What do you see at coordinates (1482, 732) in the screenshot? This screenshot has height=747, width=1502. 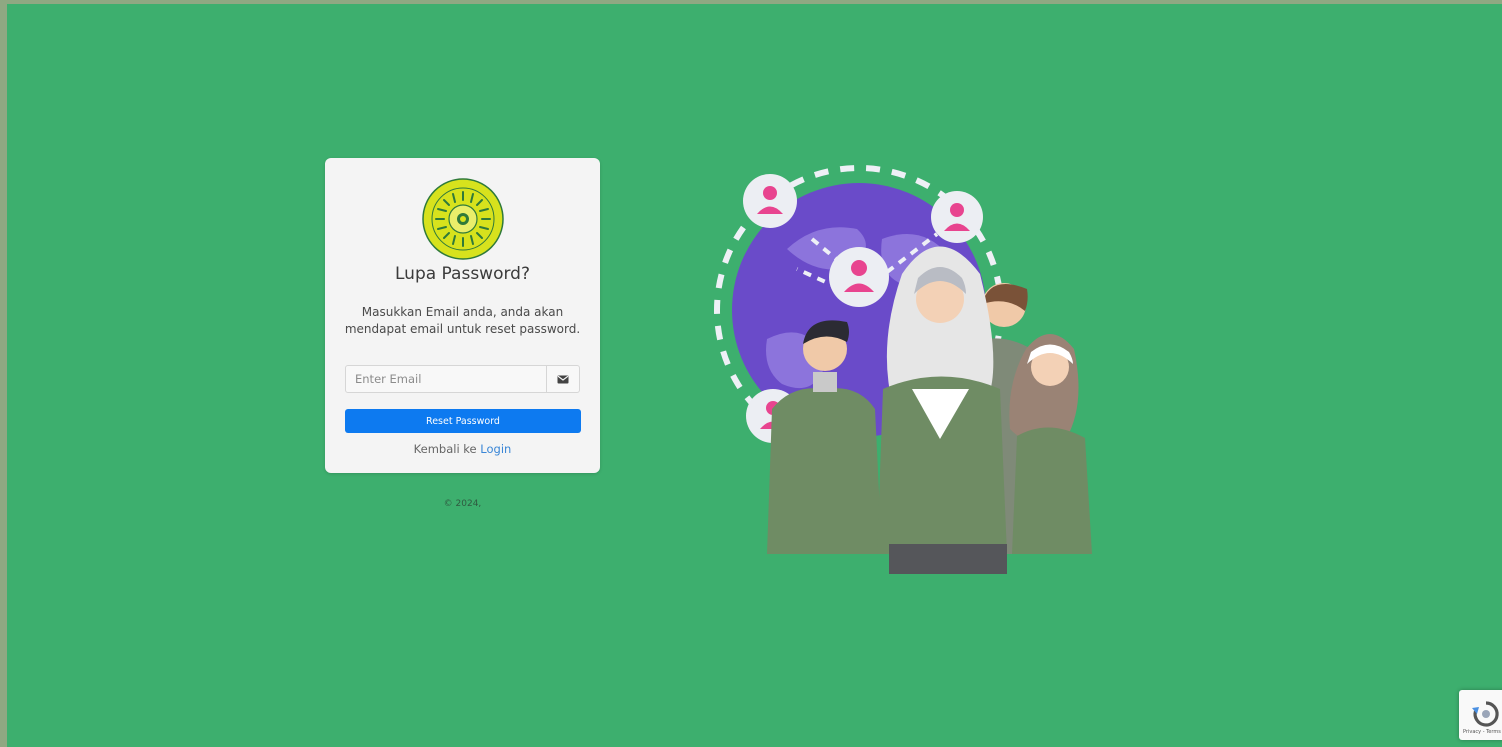 I see `recaptcha-privacy-terms: Privacy - Terms` at bounding box center [1482, 732].